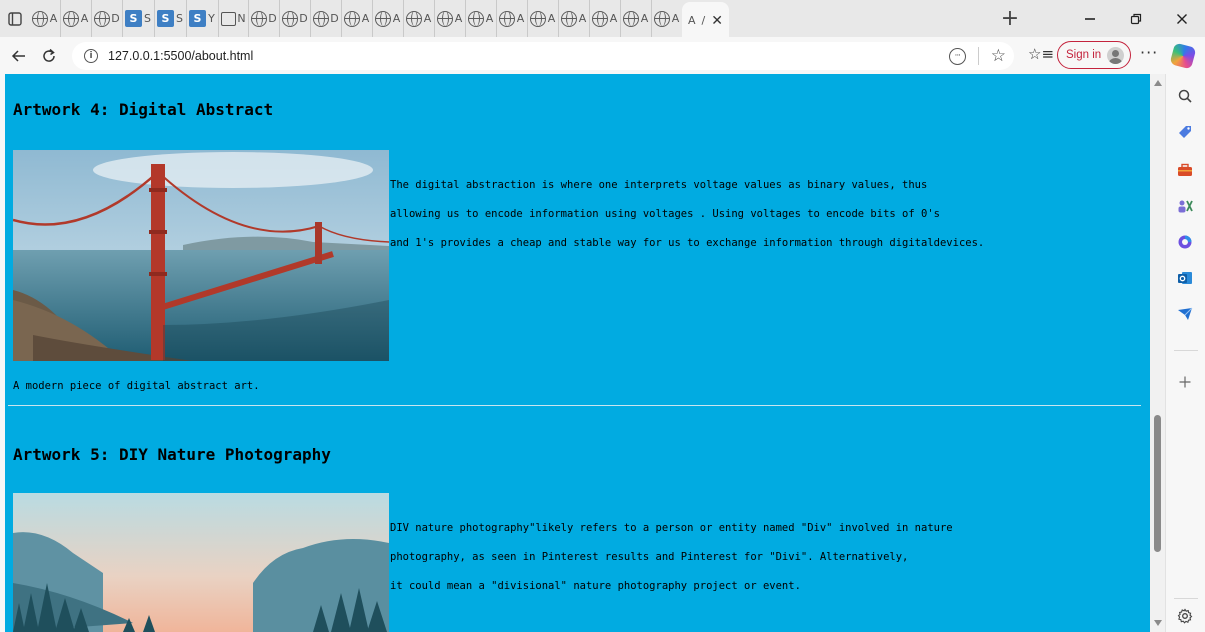 Image resolution: width=1205 pixels, height=632 pixels. I want to click on sign-in-label: Sign in, so click(1084, 55).